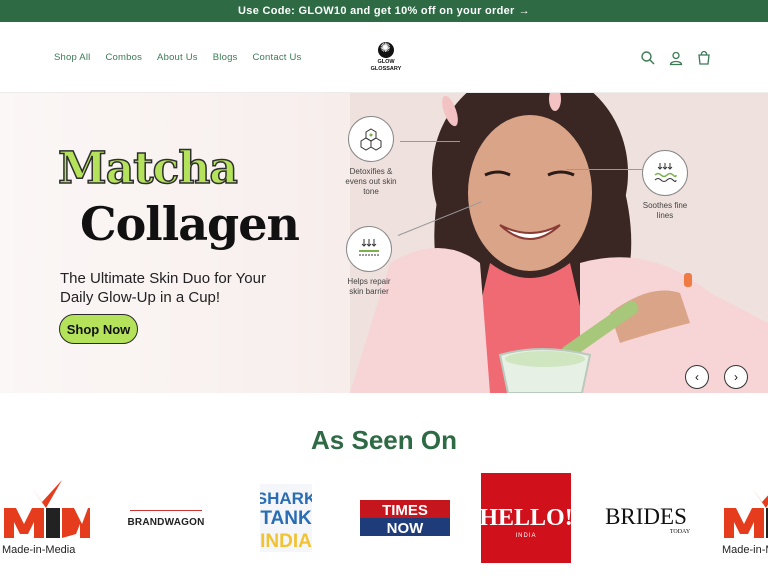 This screenshot has width=768, height=576. I want to click on press-logo-brides-today: BRIDES TODAY, so click(646, 519).